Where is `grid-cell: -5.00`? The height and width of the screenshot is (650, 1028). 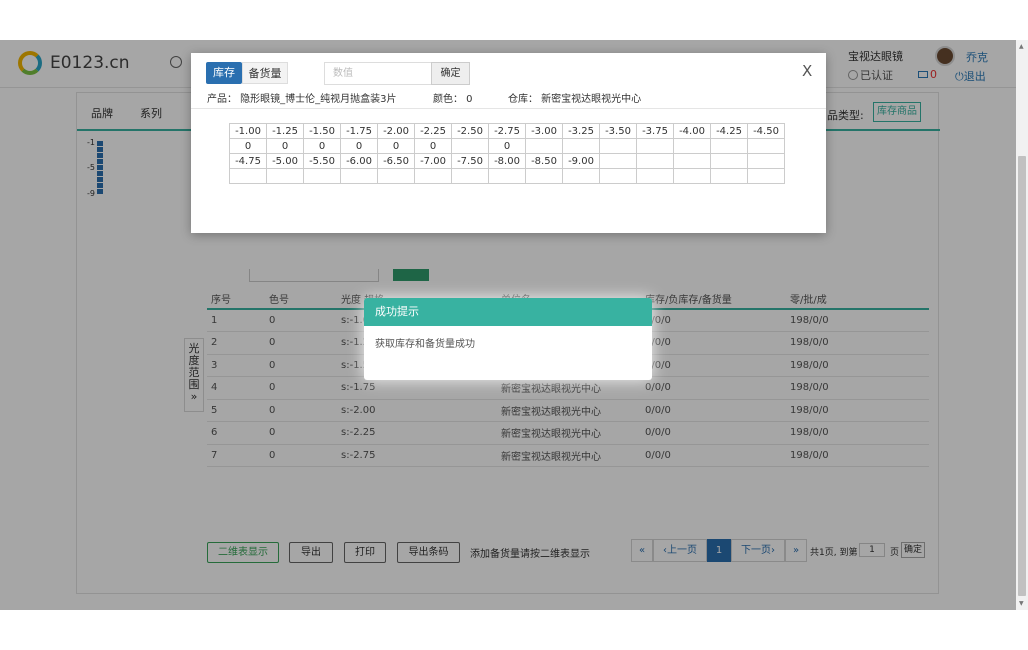
grid-cell: -5.00 is located at coordinates (285, 161).